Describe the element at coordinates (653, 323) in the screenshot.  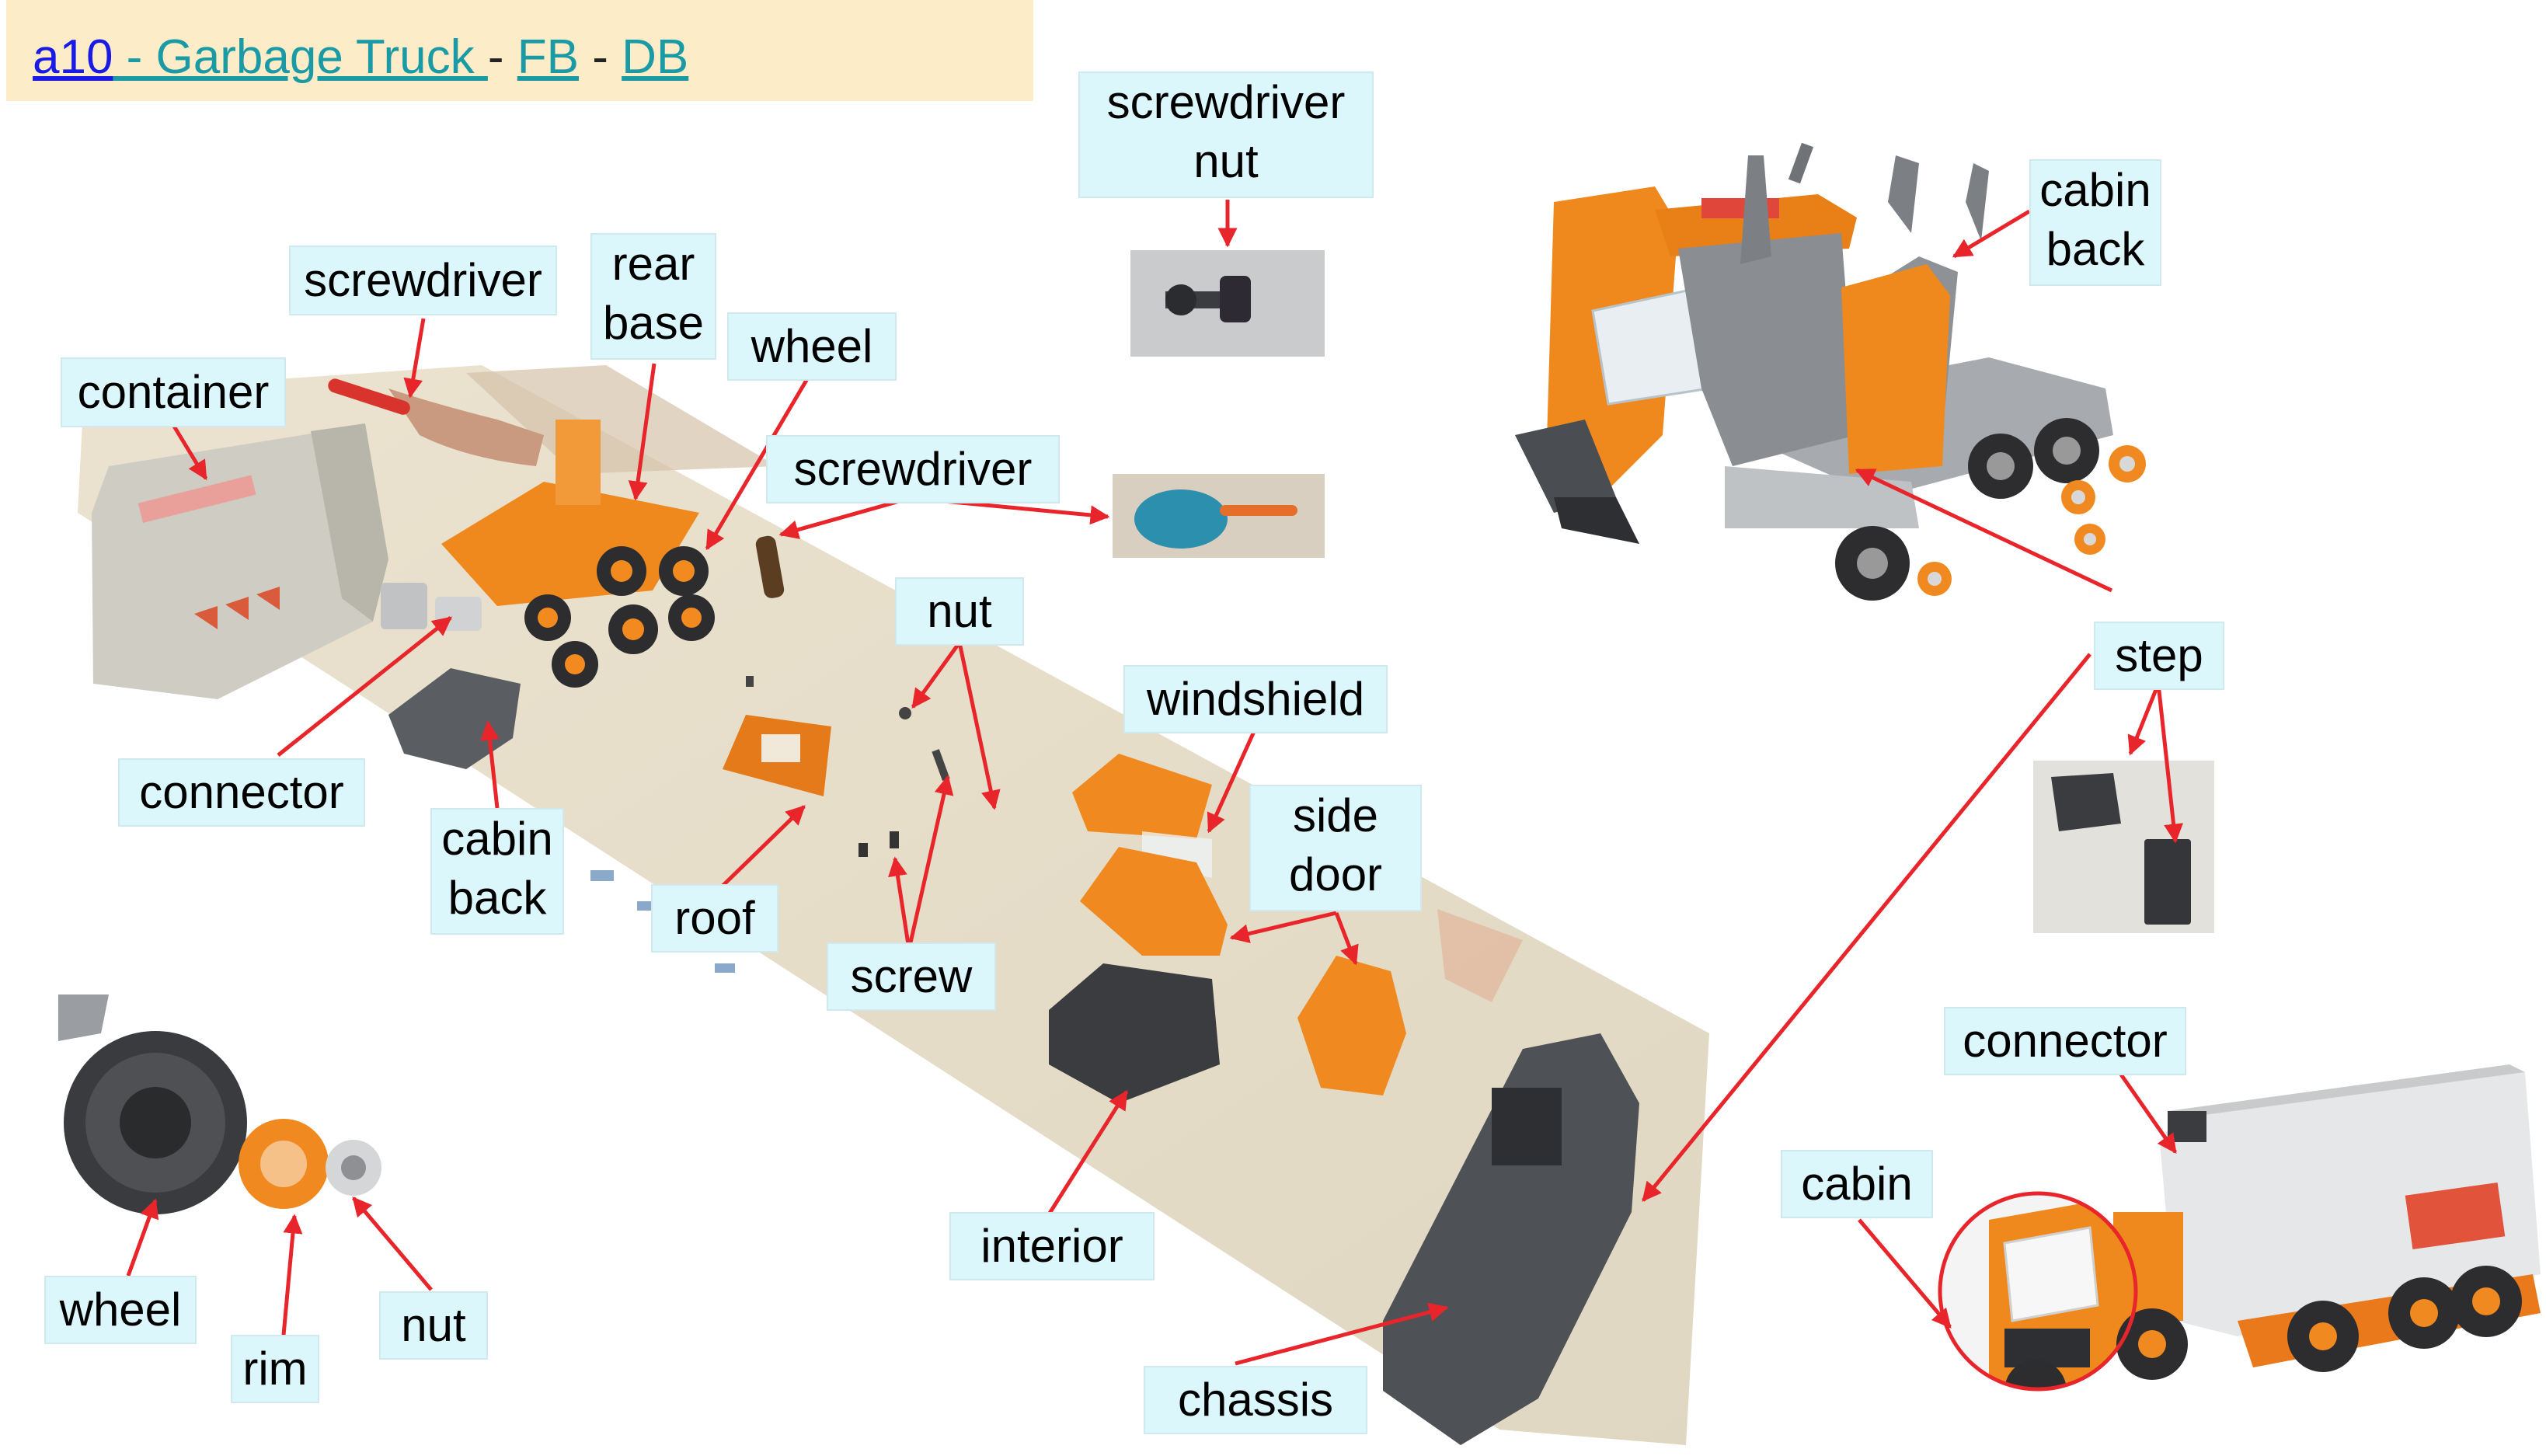
I see `label-rear-base-line2: base` at that location.